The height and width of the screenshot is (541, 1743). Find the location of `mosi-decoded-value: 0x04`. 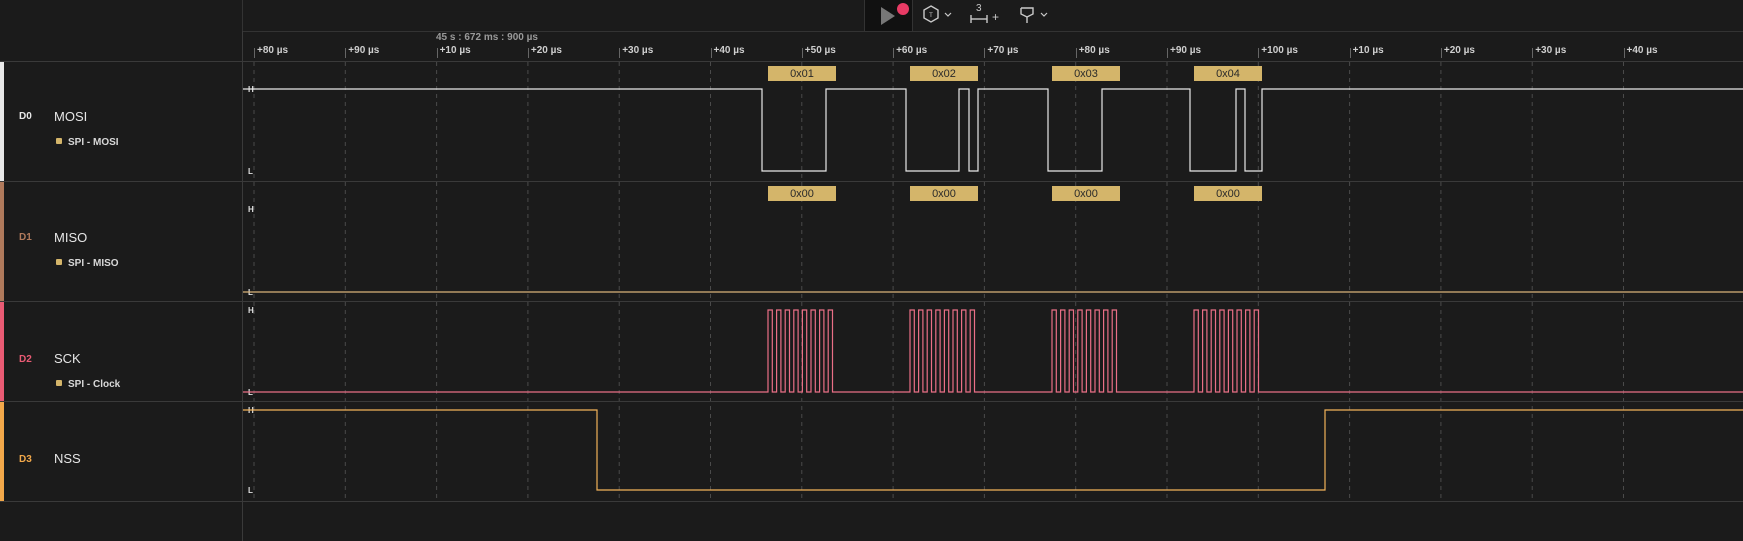

mosi-decoded-value: 0x04 is located at coordinates (1228, 74).